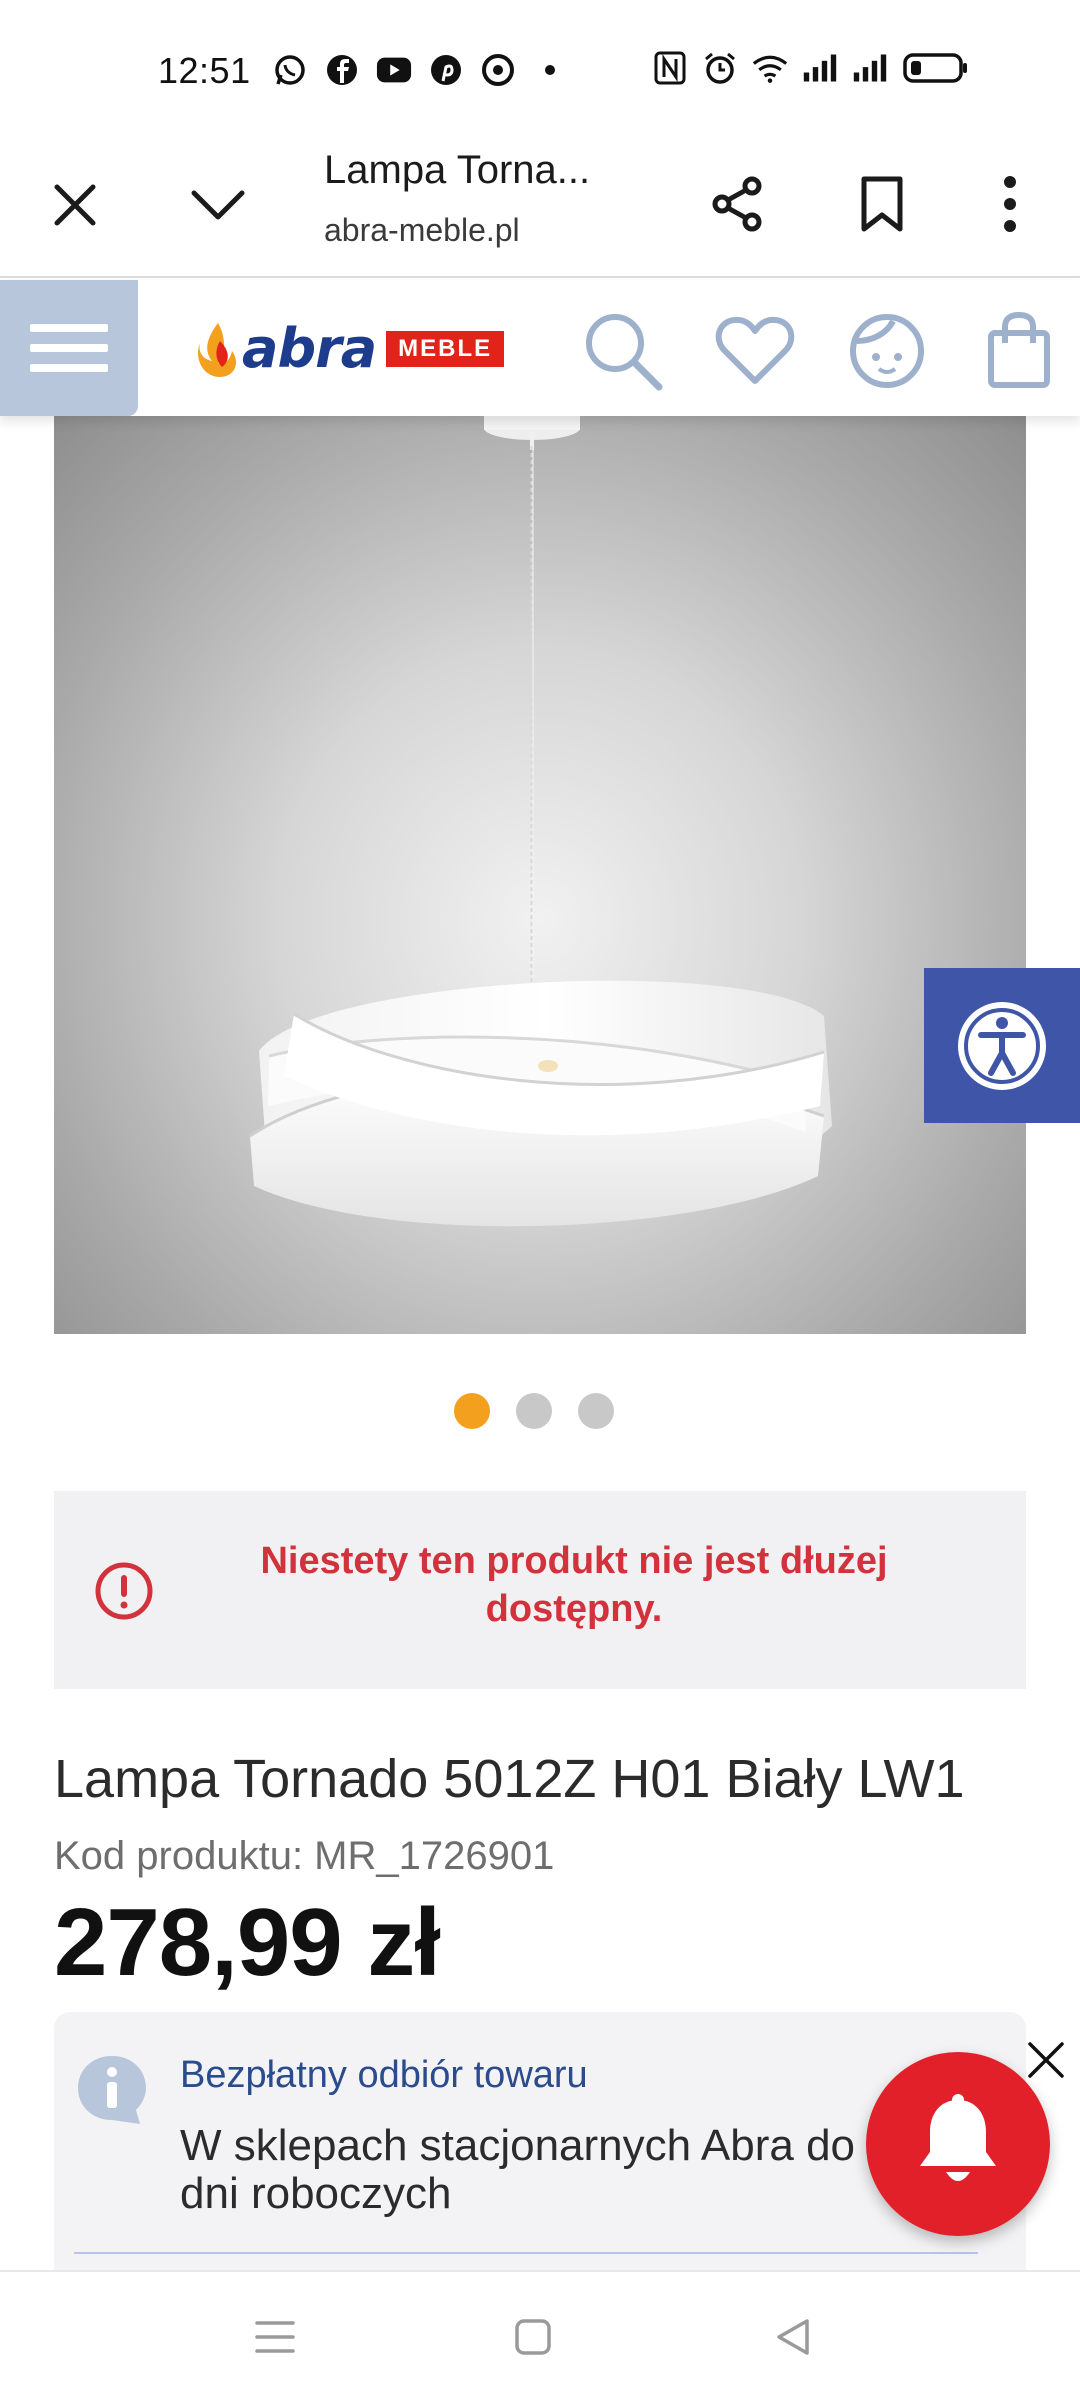 The height and width of the screenshot is (2400, 1080). Describe the element at coordinates (420, 70) in the screenshot. I see `notification-icons` at that location.